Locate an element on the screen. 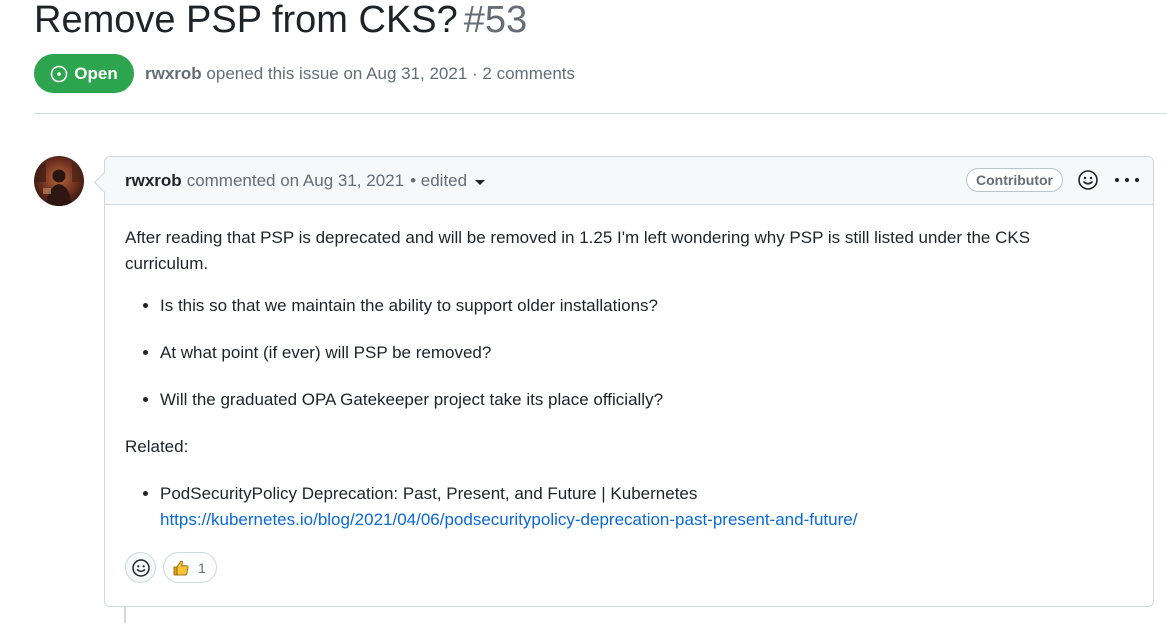  timeline-line is located at coordinates (125, 614).